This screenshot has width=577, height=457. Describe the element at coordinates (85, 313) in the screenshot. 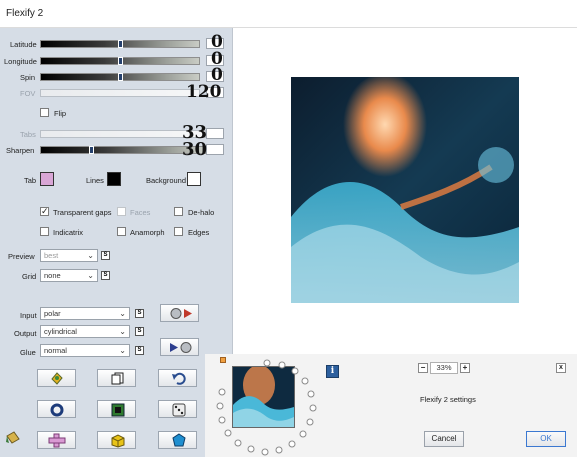

I see `input-projection-select: polar ⌄` at that location.